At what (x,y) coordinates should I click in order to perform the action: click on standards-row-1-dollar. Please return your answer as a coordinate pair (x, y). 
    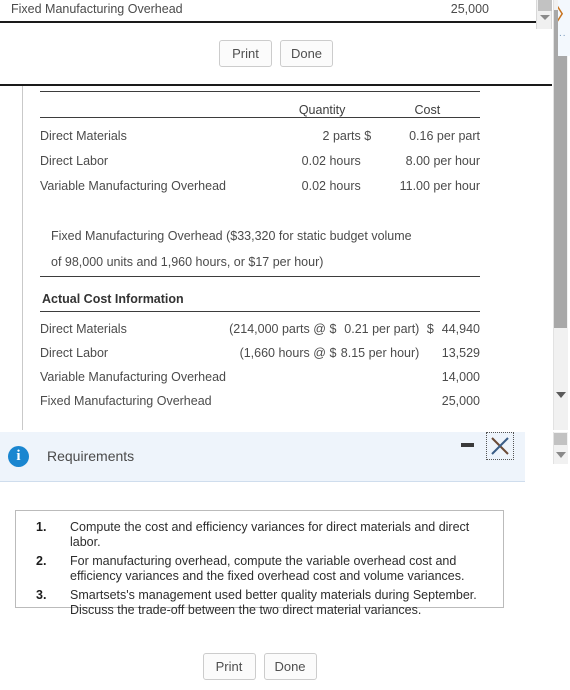
    Looking at the image, I should click on (368, 155).